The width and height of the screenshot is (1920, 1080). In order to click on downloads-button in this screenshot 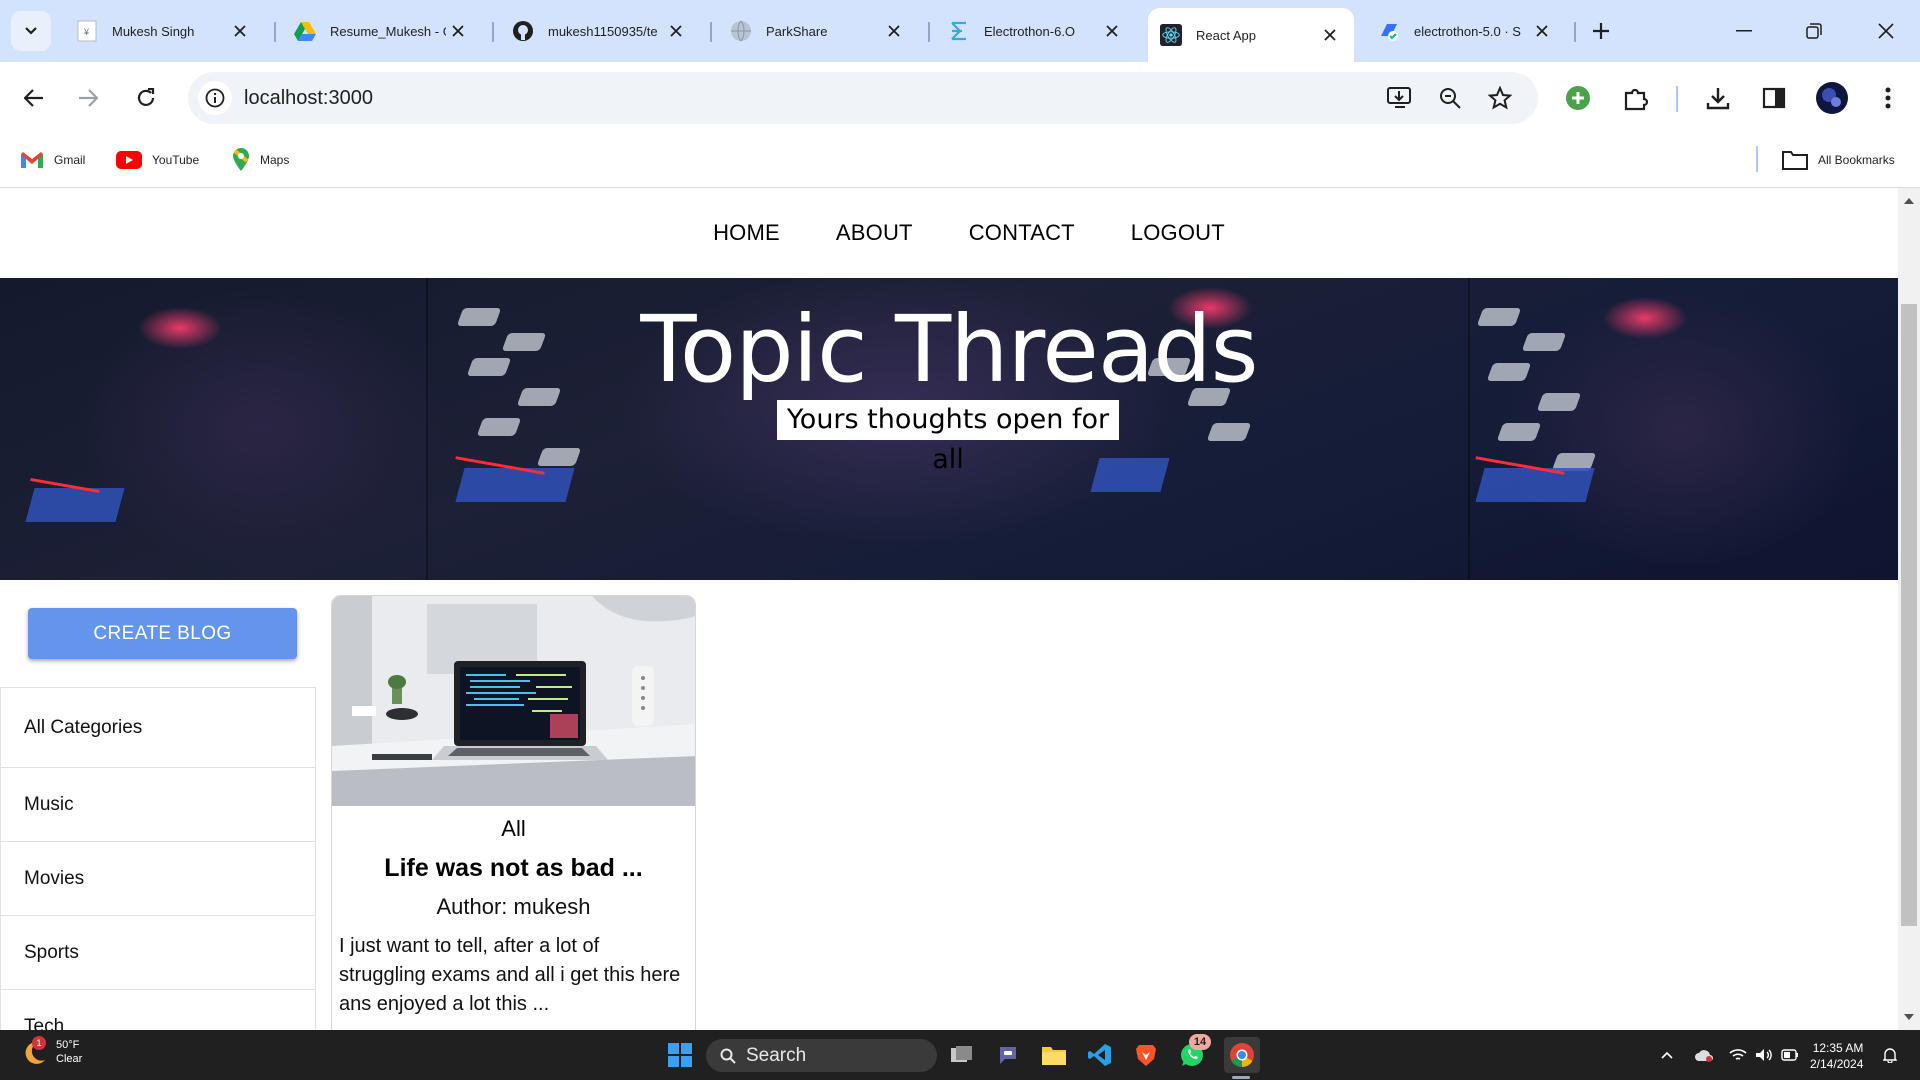, I will do `click(1718, 98)`.